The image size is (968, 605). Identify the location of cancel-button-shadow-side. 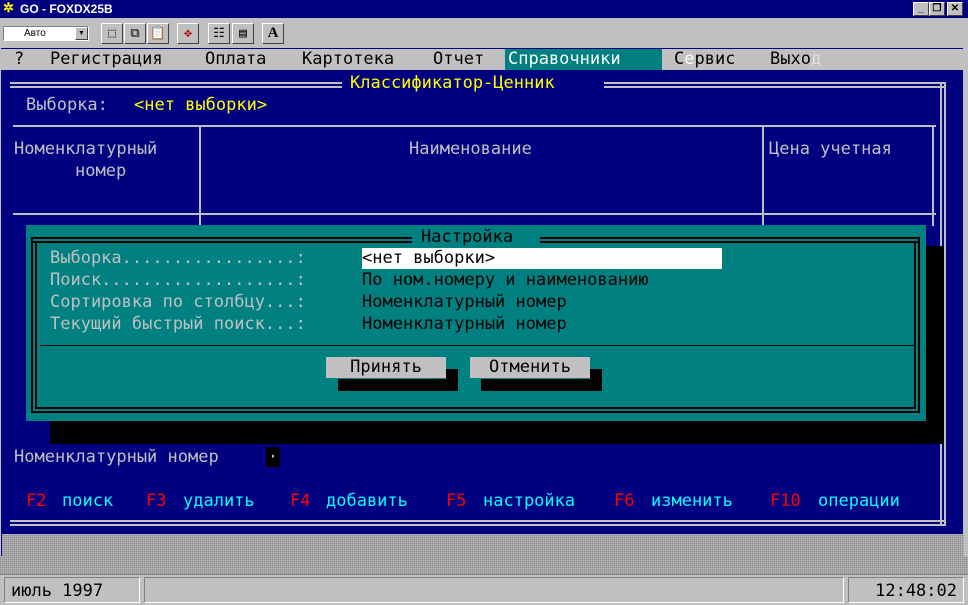
(596, 380).